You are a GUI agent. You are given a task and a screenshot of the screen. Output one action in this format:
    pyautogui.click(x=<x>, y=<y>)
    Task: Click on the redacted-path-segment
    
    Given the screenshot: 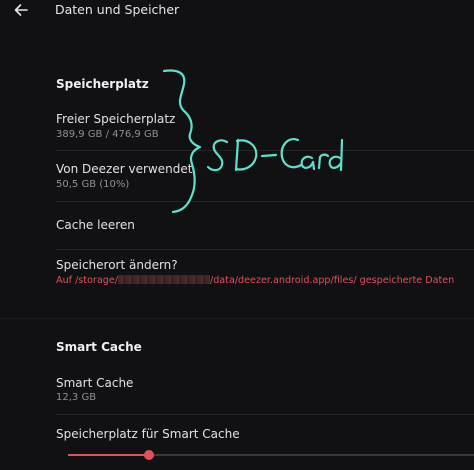 What is the action you would take?
    pyautogui.click(x=163, y=279)
    